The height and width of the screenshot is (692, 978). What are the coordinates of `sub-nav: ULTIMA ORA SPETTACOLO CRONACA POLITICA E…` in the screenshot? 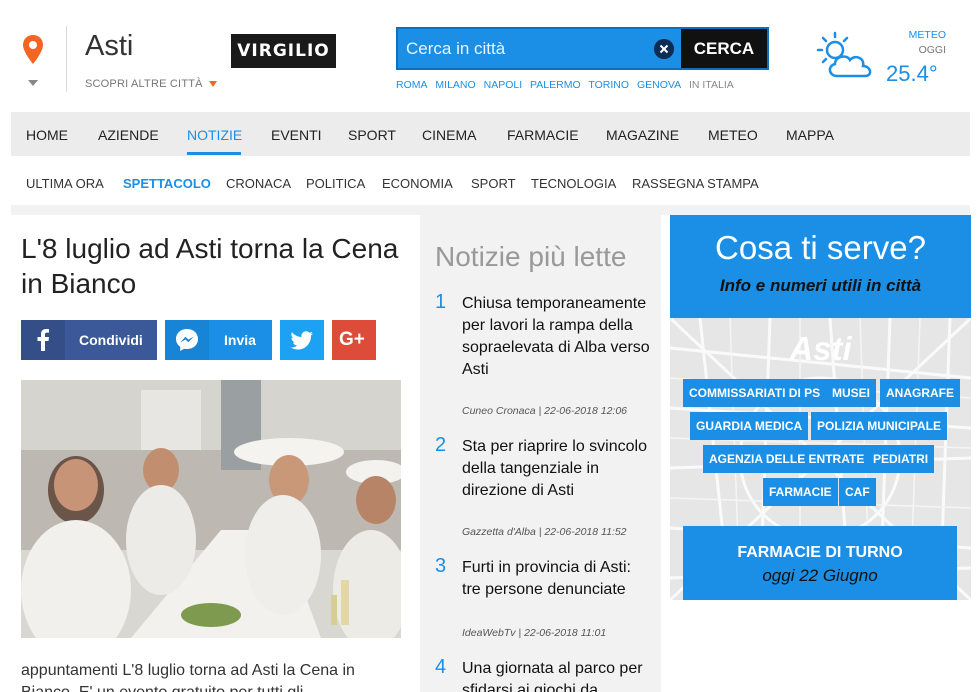 It's located at (490, 182).